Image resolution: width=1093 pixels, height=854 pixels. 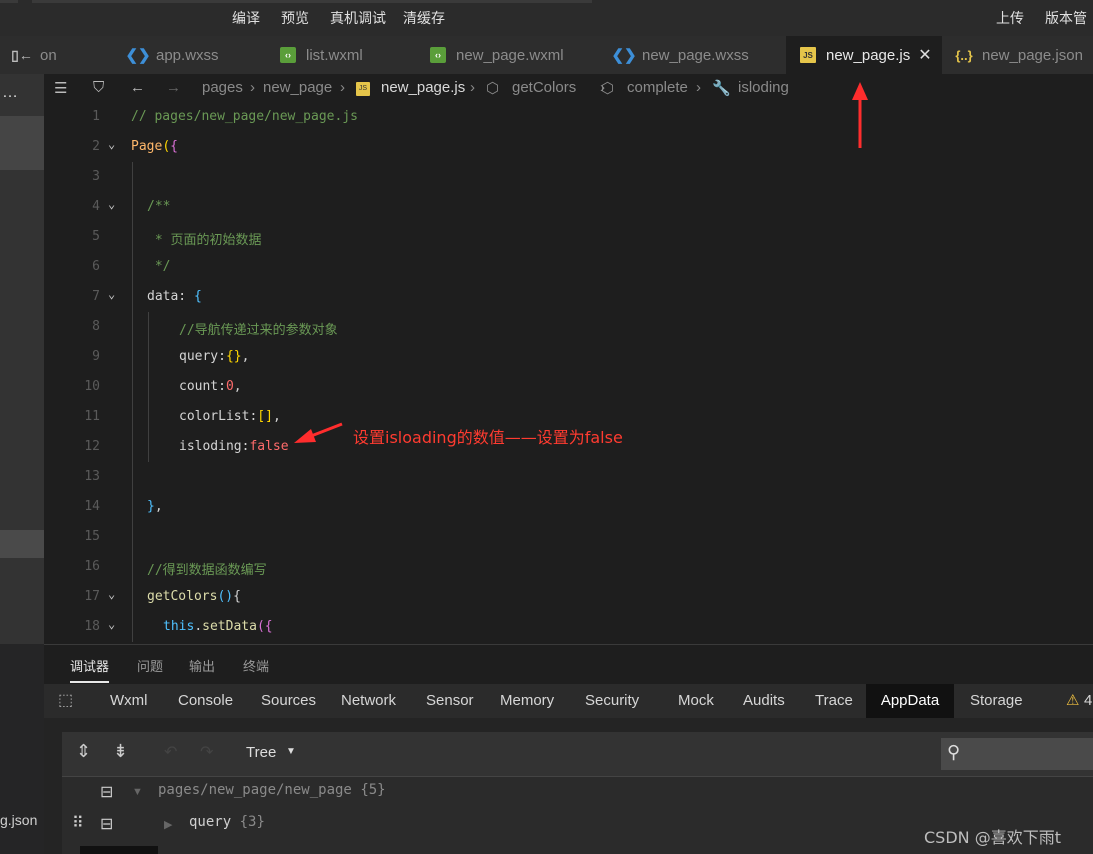 What do you see at coordinates (255, 790) in the screenshot?
I see `tree-root-path: pages/new_page/new_page` at bounding box center [255, 790].